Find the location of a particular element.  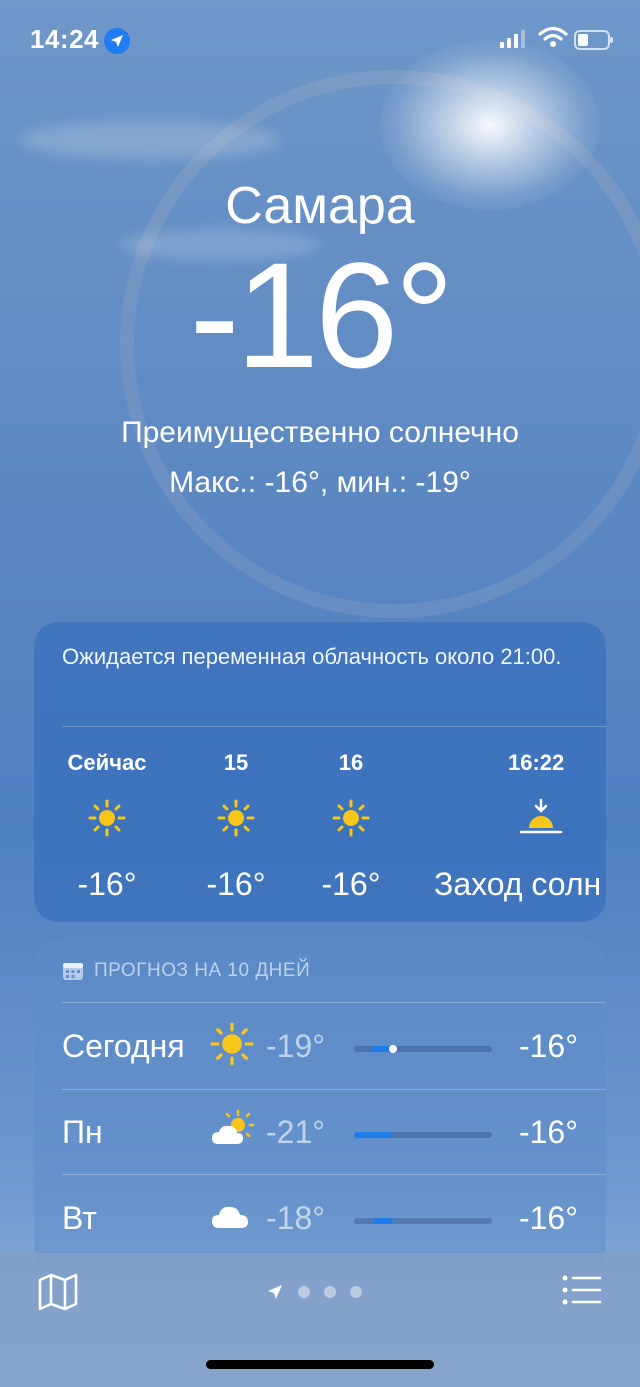

sunset-label: Заход солн is located at coordinates (518, 884).